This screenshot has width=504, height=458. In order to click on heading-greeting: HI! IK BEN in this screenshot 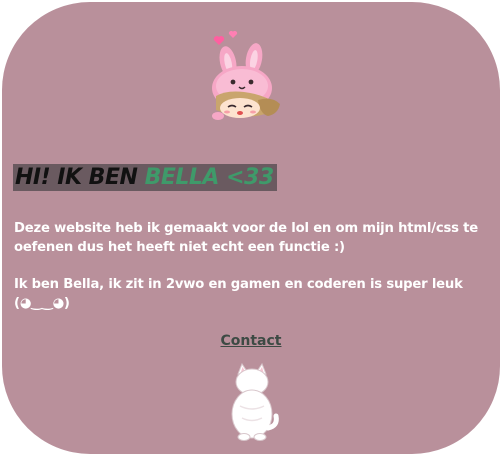, I will do `click(76, 177)`.